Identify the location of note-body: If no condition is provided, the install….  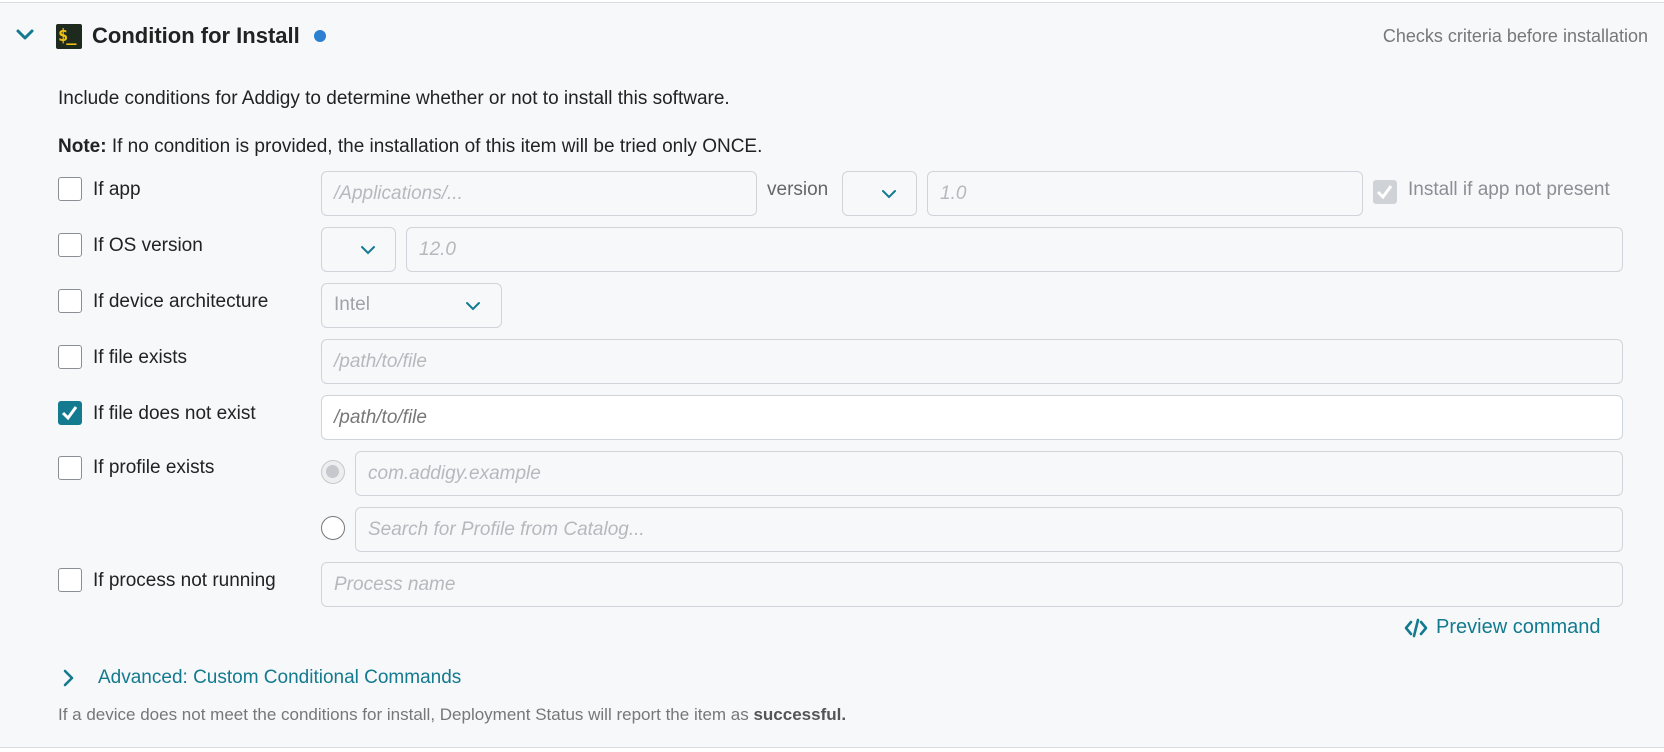
(434, 146).